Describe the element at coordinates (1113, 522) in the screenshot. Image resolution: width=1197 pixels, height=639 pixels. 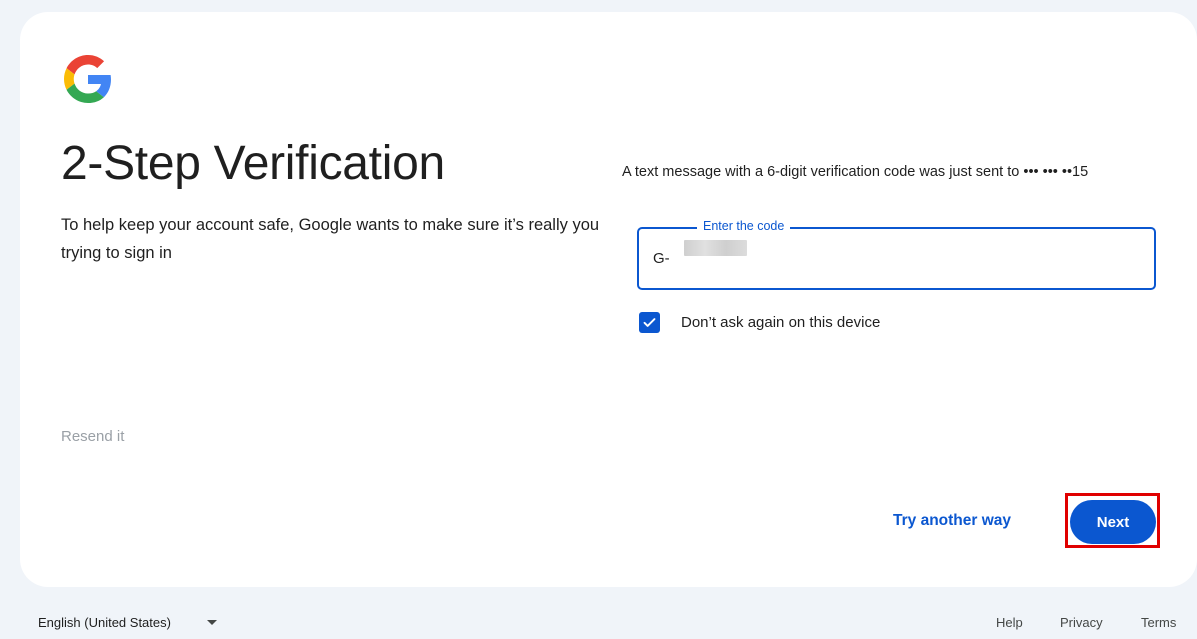
I see `next-button: Next` at that location.